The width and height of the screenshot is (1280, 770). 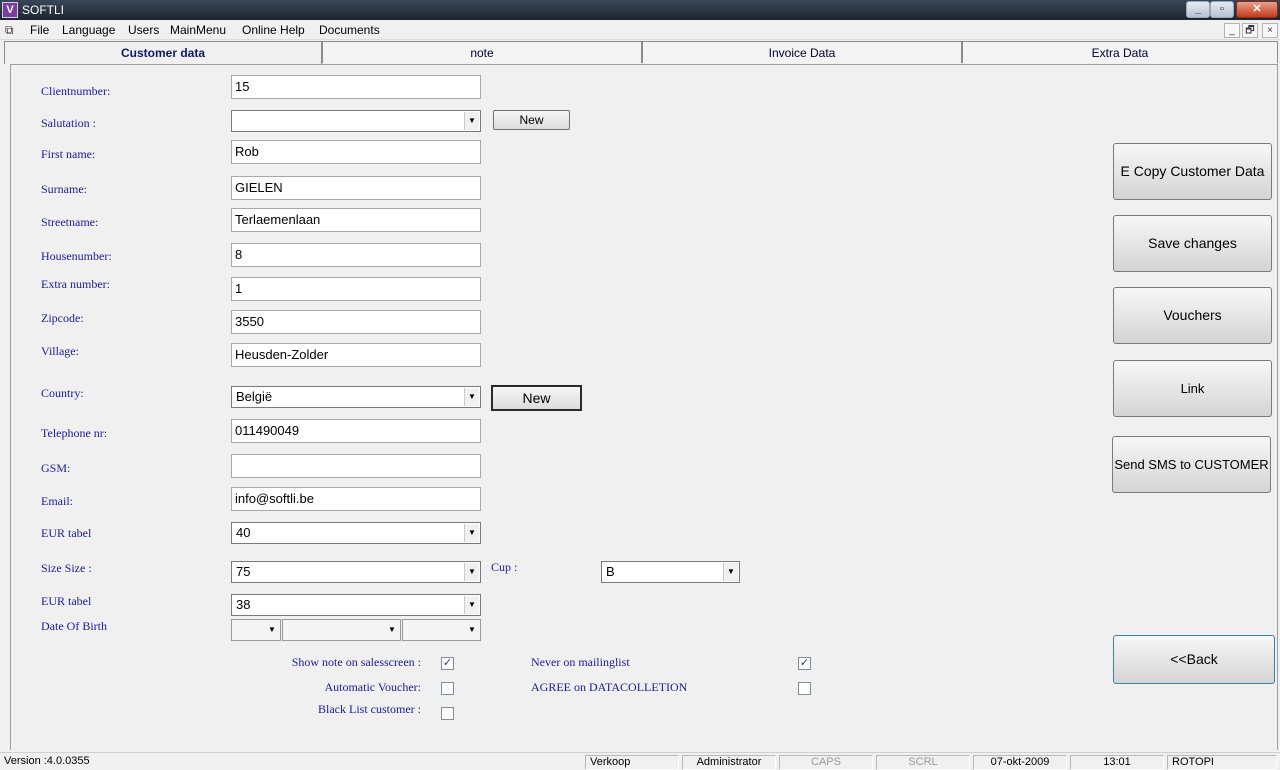 What do you see at coordinates (640, 10) in the screenshot?
I see `title-bar: V SOFTLI _ ▫ ✕` at bounding box center [640, 10].